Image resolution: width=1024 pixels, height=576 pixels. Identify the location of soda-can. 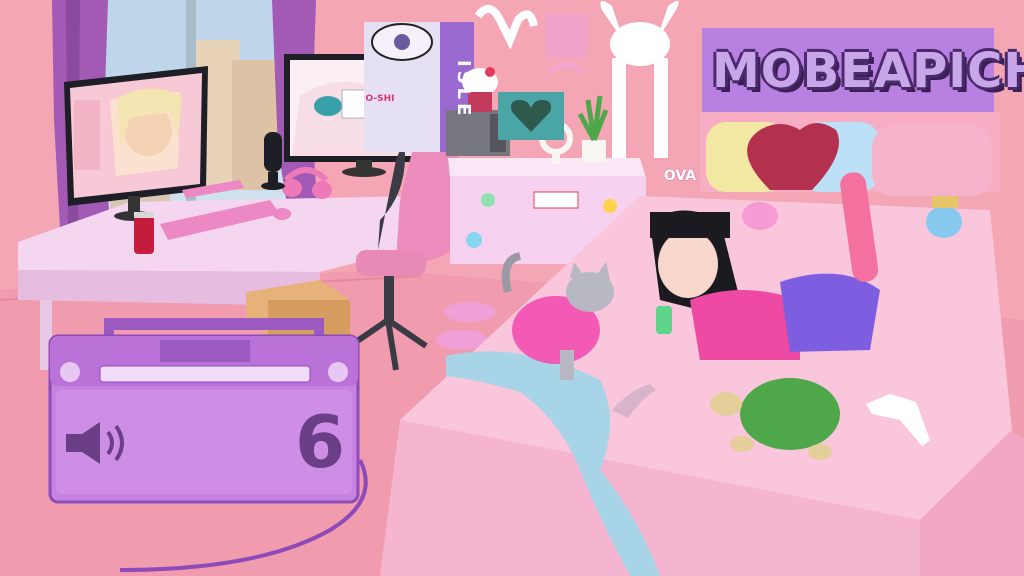
(144, 233).